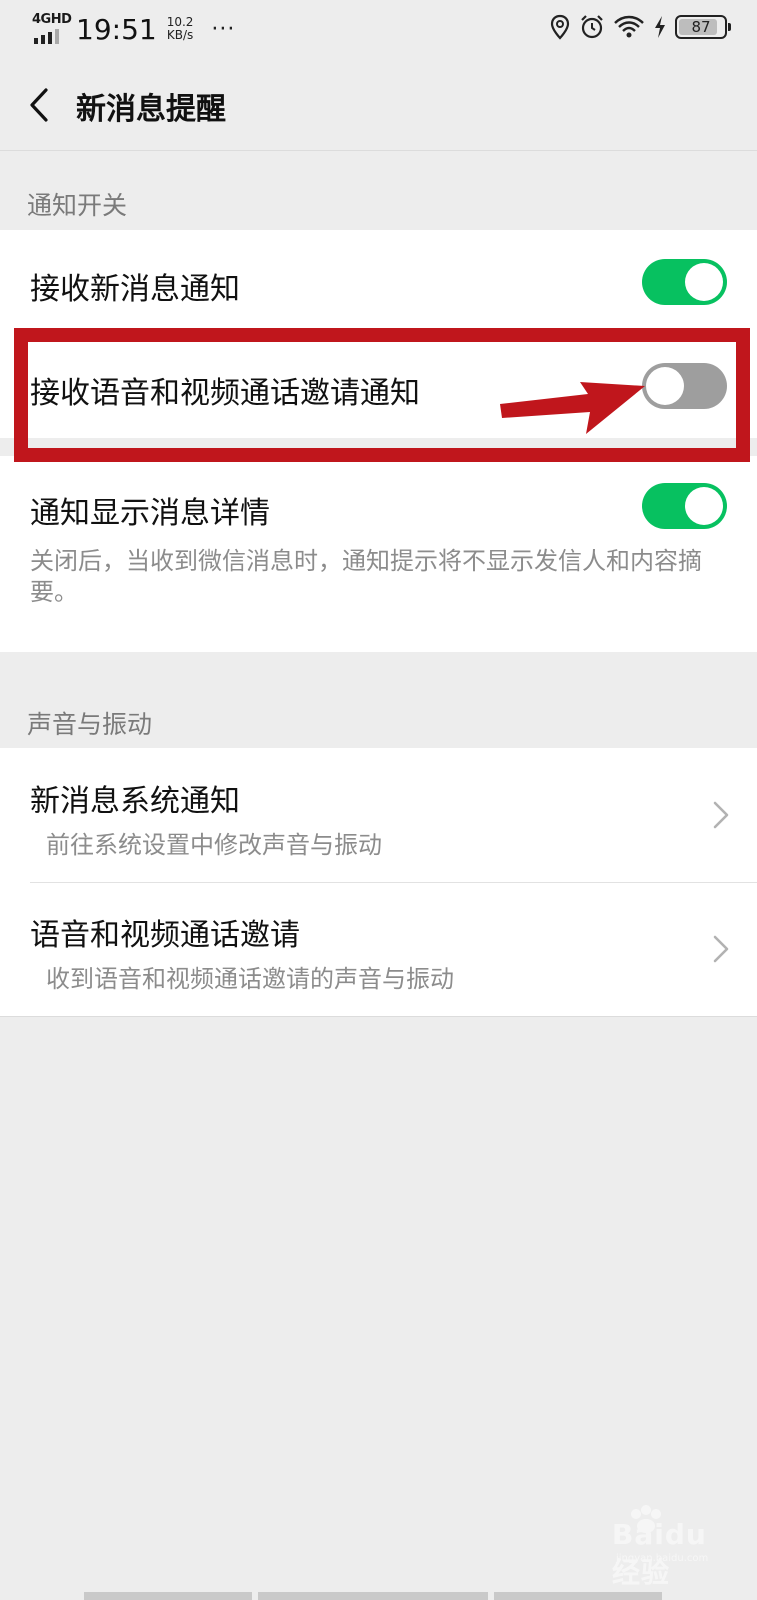  What do you see at coordinates (46, 36) in the screenshot?
I see `signal-bars-icon` at bounding box center [46, 36].